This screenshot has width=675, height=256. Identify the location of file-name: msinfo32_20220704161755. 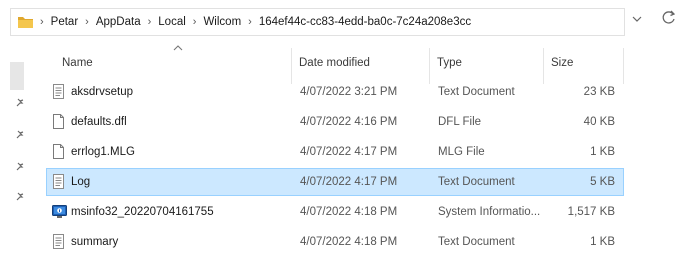
(142, 212).